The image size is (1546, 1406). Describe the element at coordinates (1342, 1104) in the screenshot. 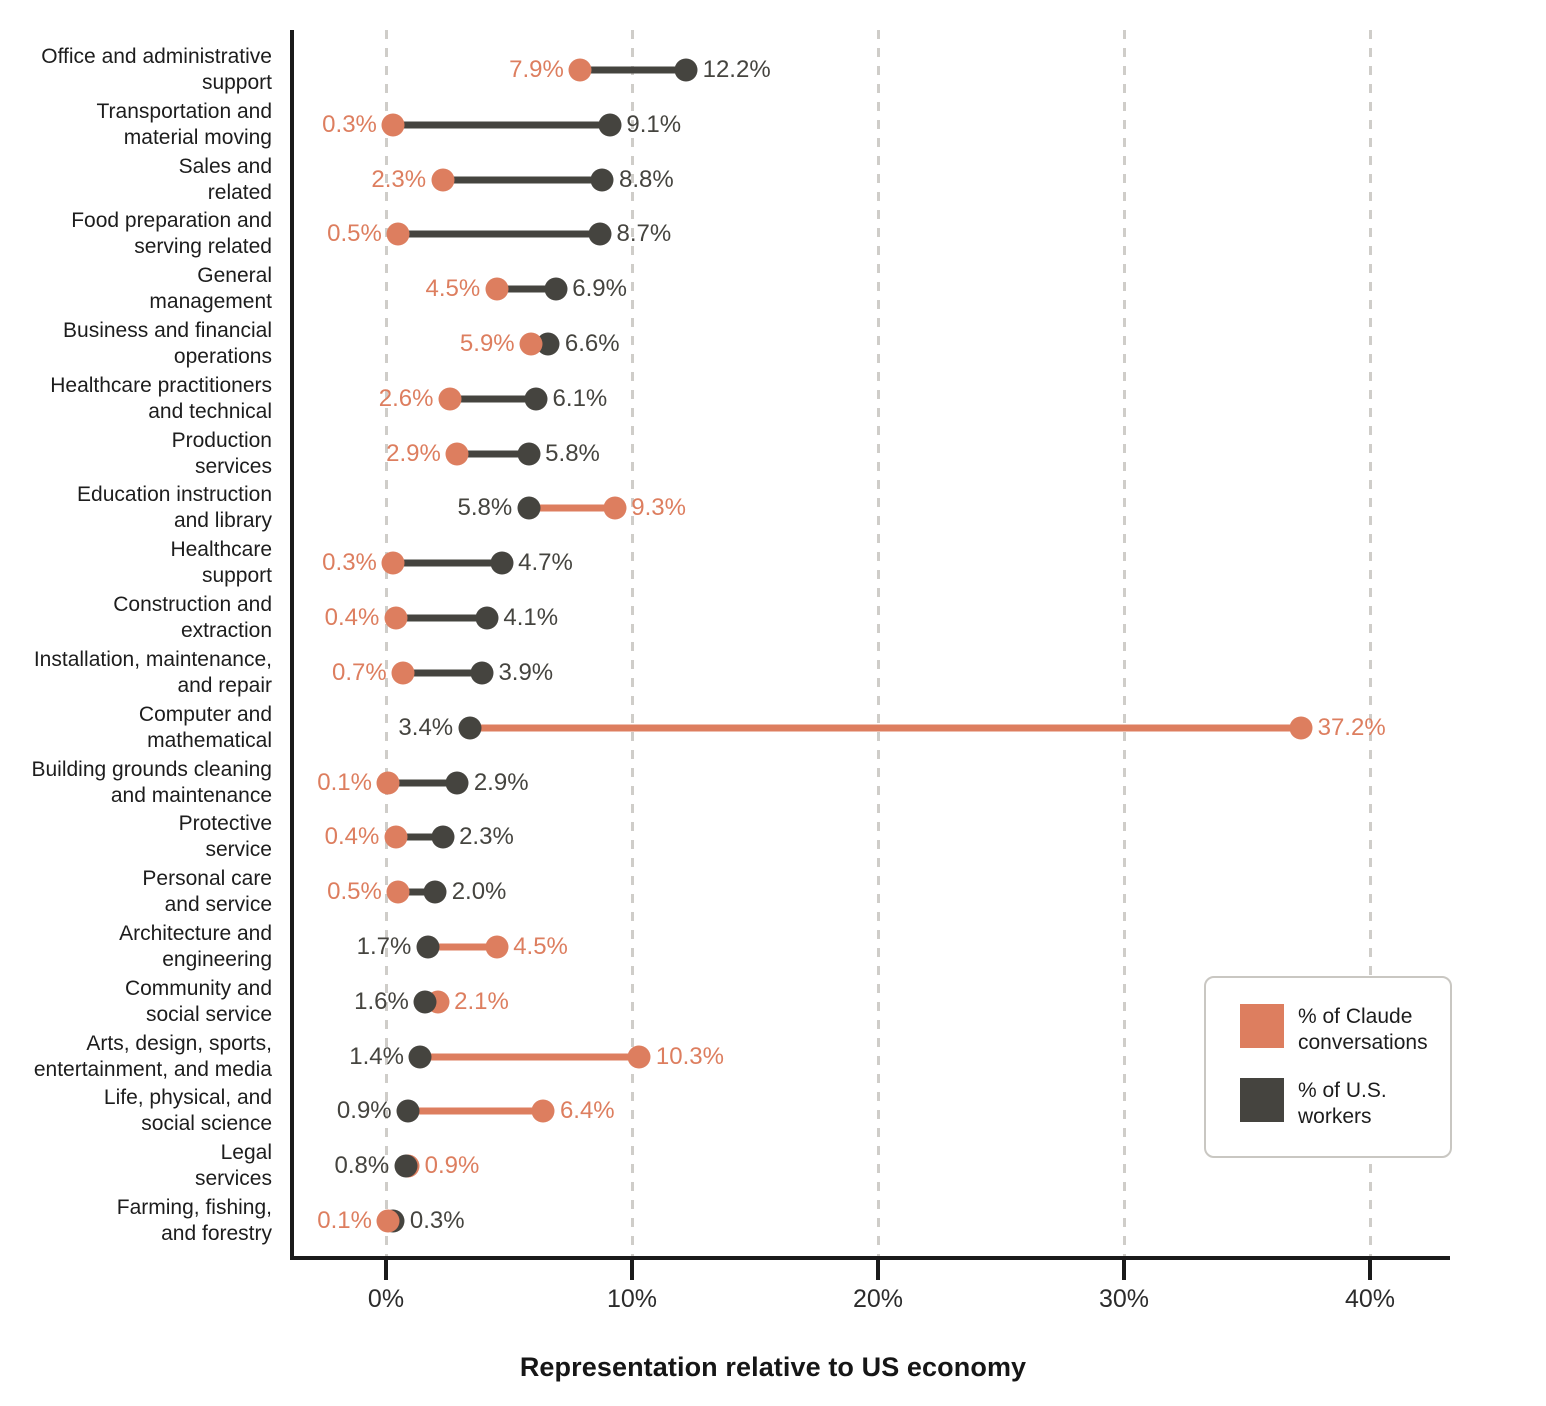

I see `legend-label-us-workers: % of U.S. workers` at that location.